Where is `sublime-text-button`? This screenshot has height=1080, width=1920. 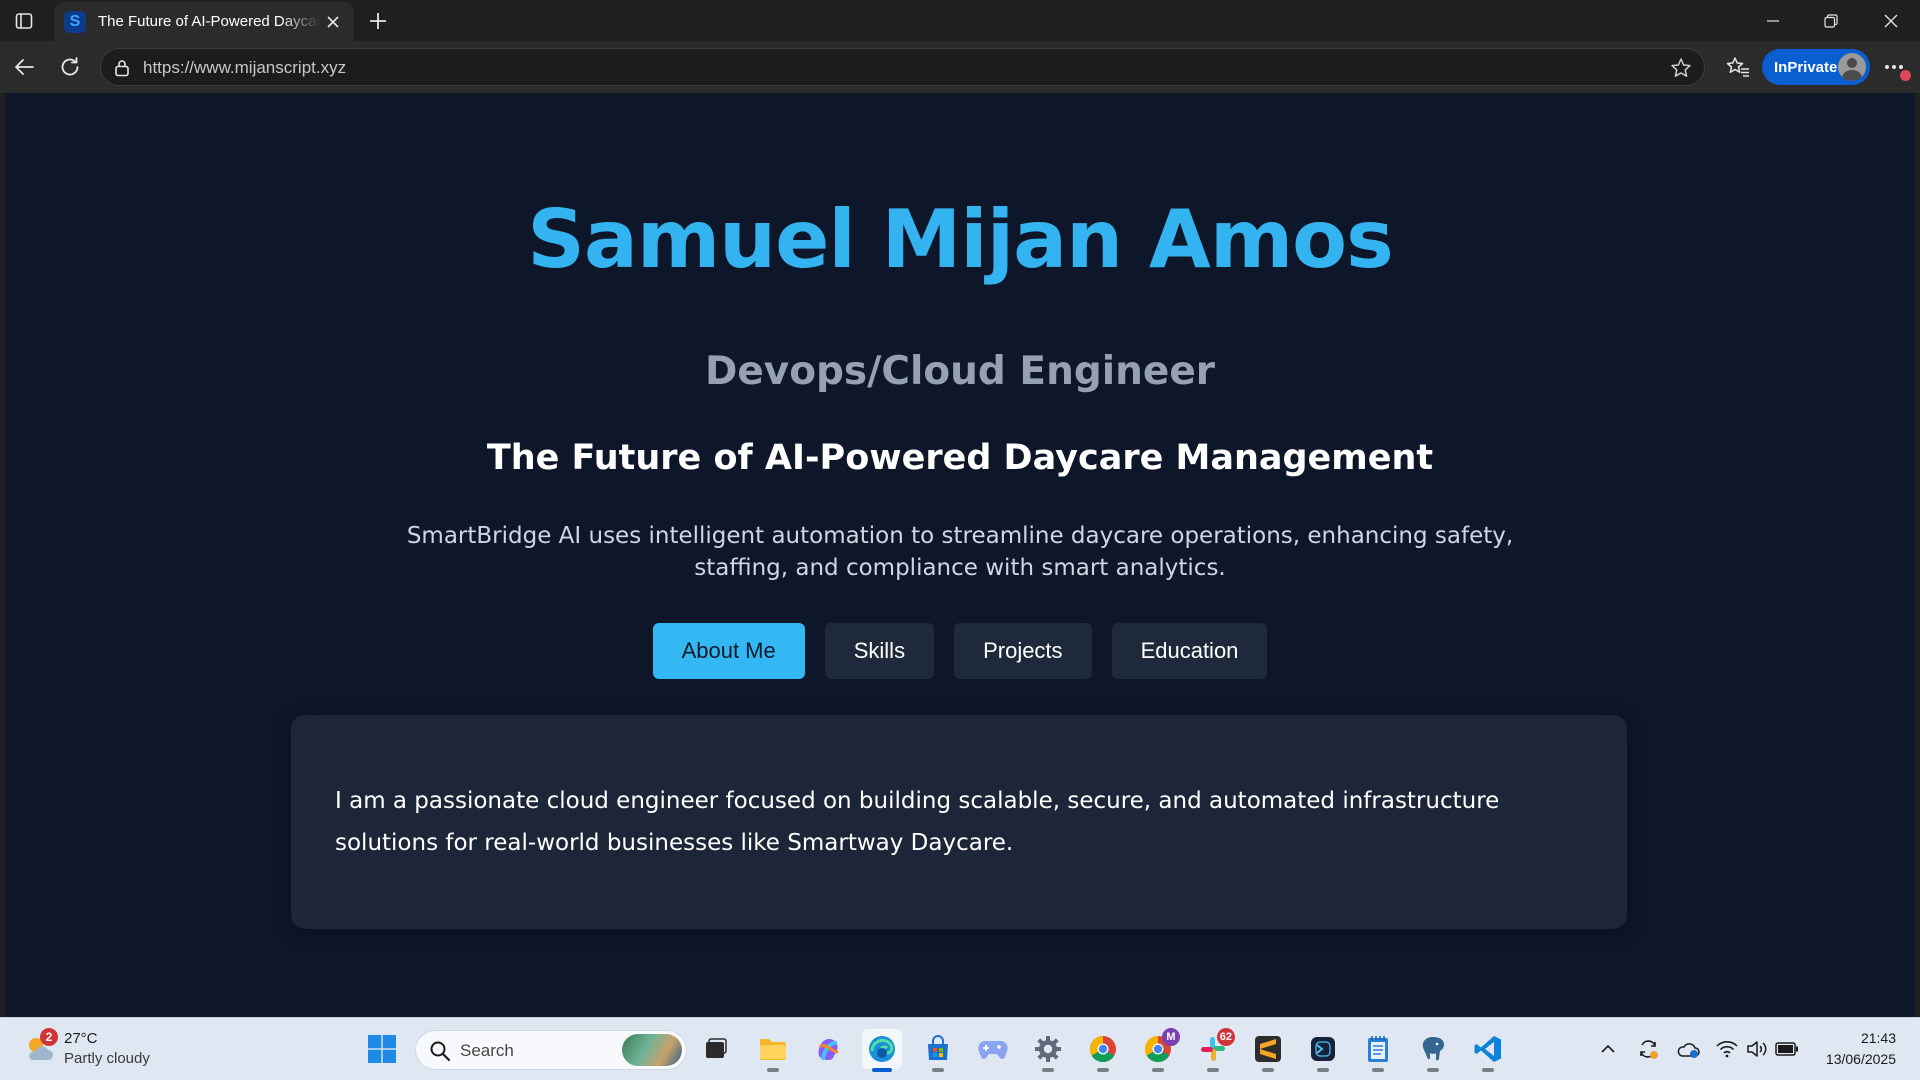
sublime-text-button is located at coordinates (1268, 1050).